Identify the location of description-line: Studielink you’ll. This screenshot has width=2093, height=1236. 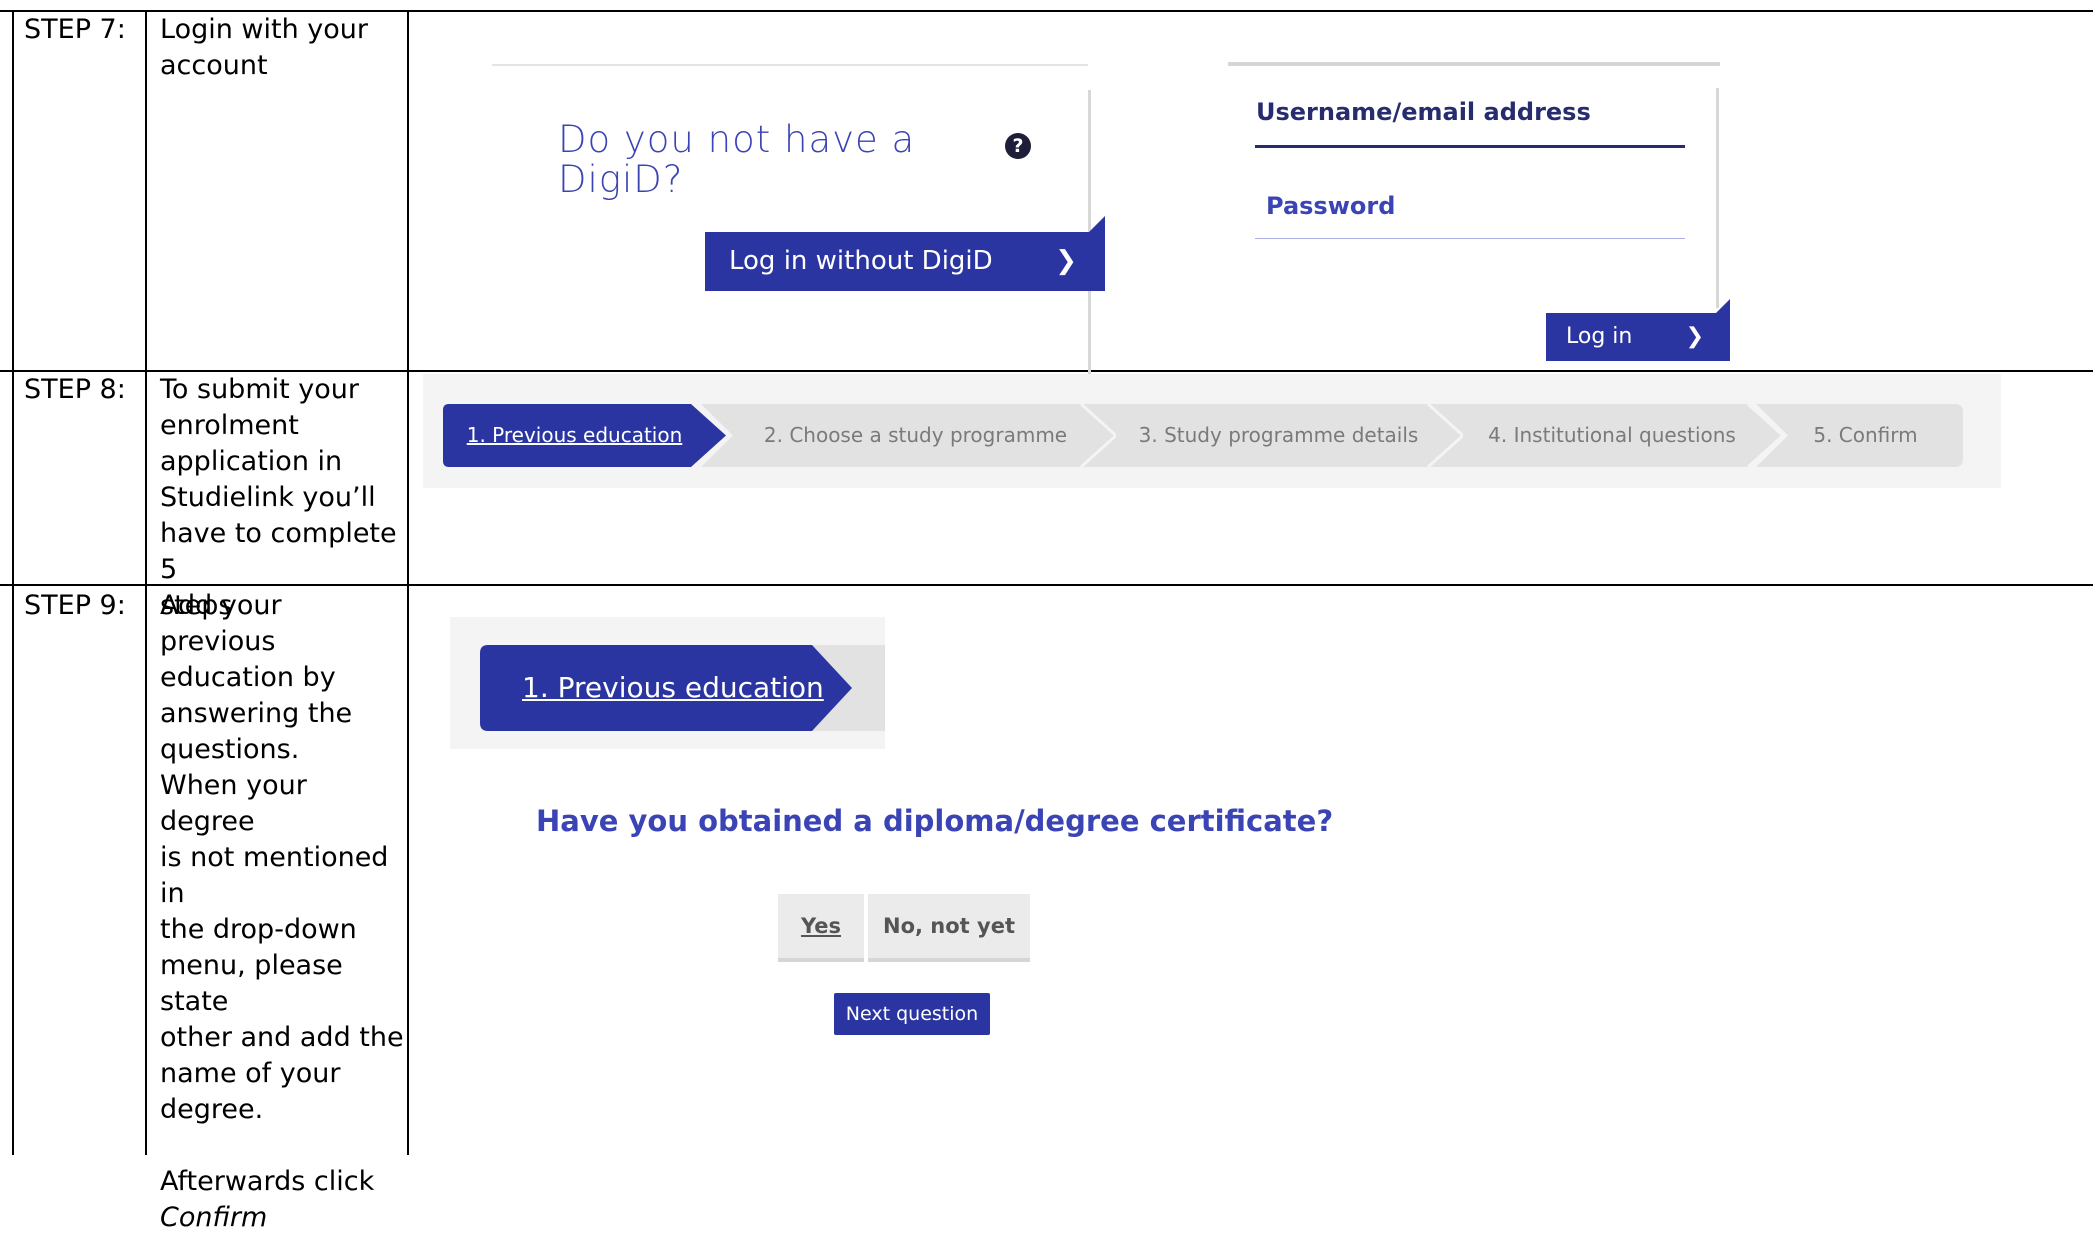
(268, 497).